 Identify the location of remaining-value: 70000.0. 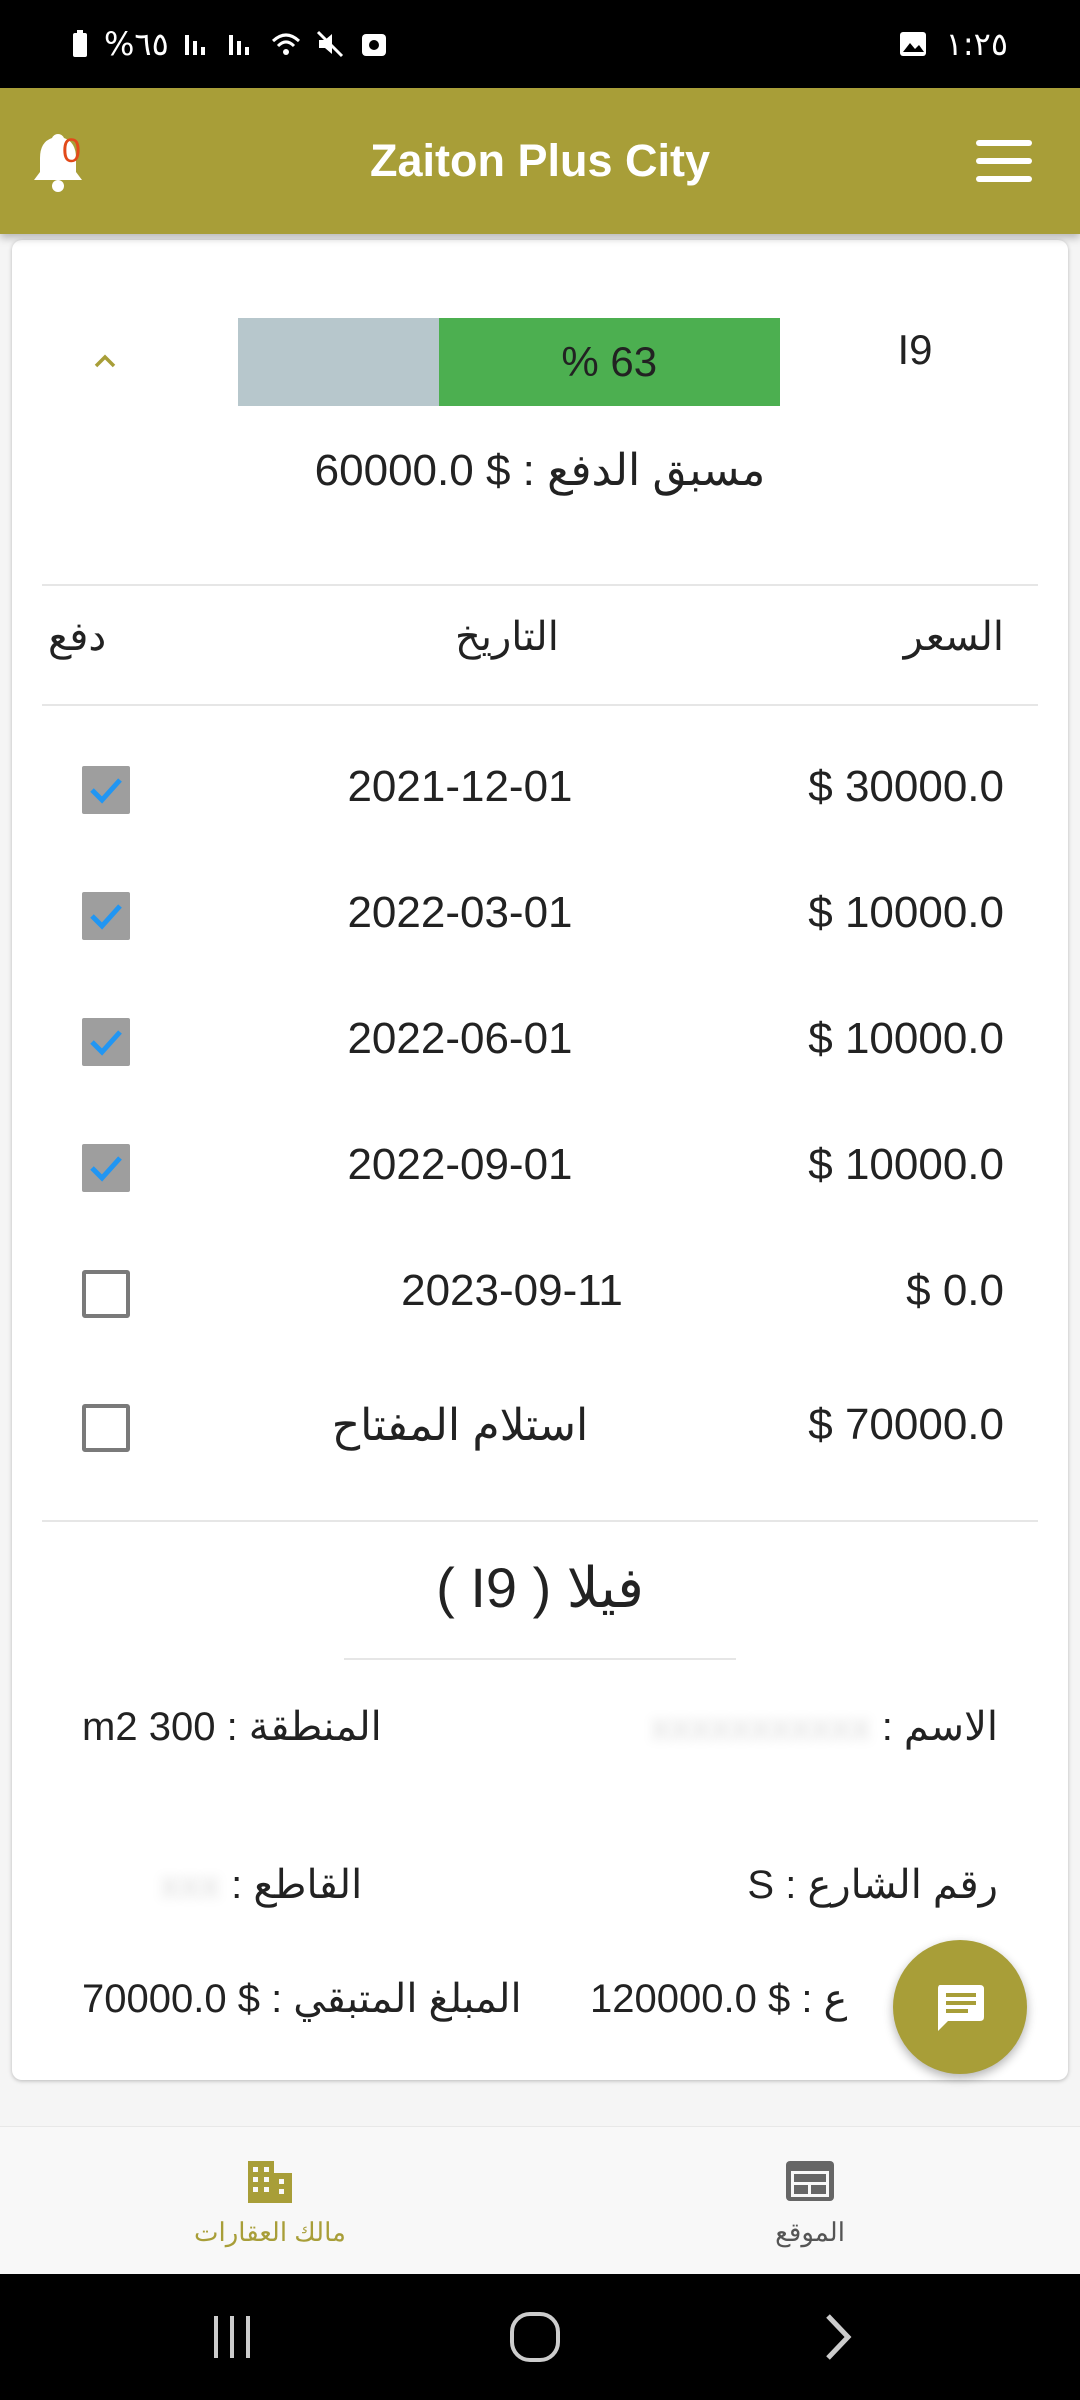
(154, 1999).